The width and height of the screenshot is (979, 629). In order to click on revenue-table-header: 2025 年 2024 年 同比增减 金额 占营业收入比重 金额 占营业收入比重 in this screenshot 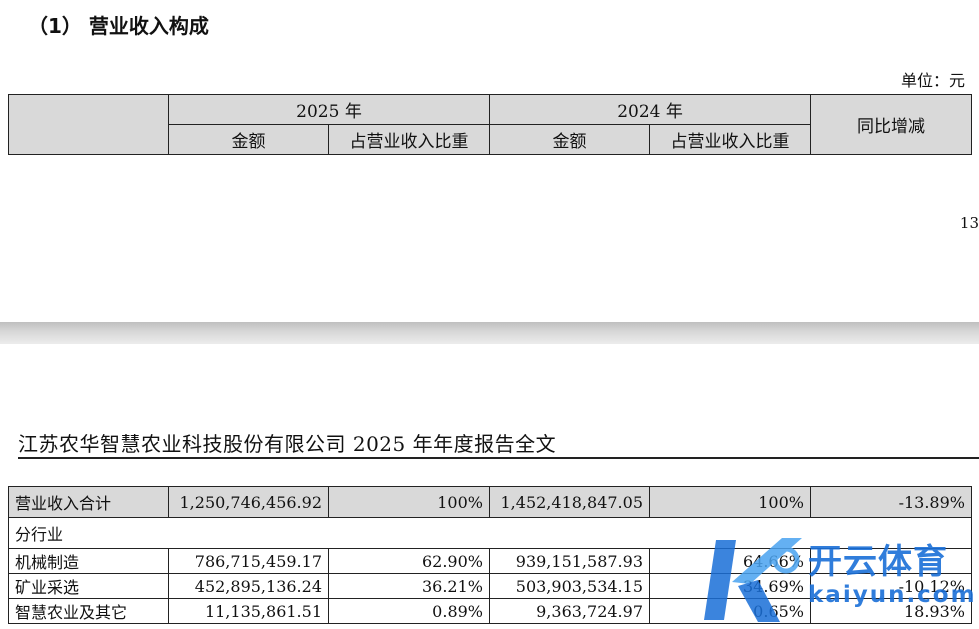, I will do `click(490, 124)`.